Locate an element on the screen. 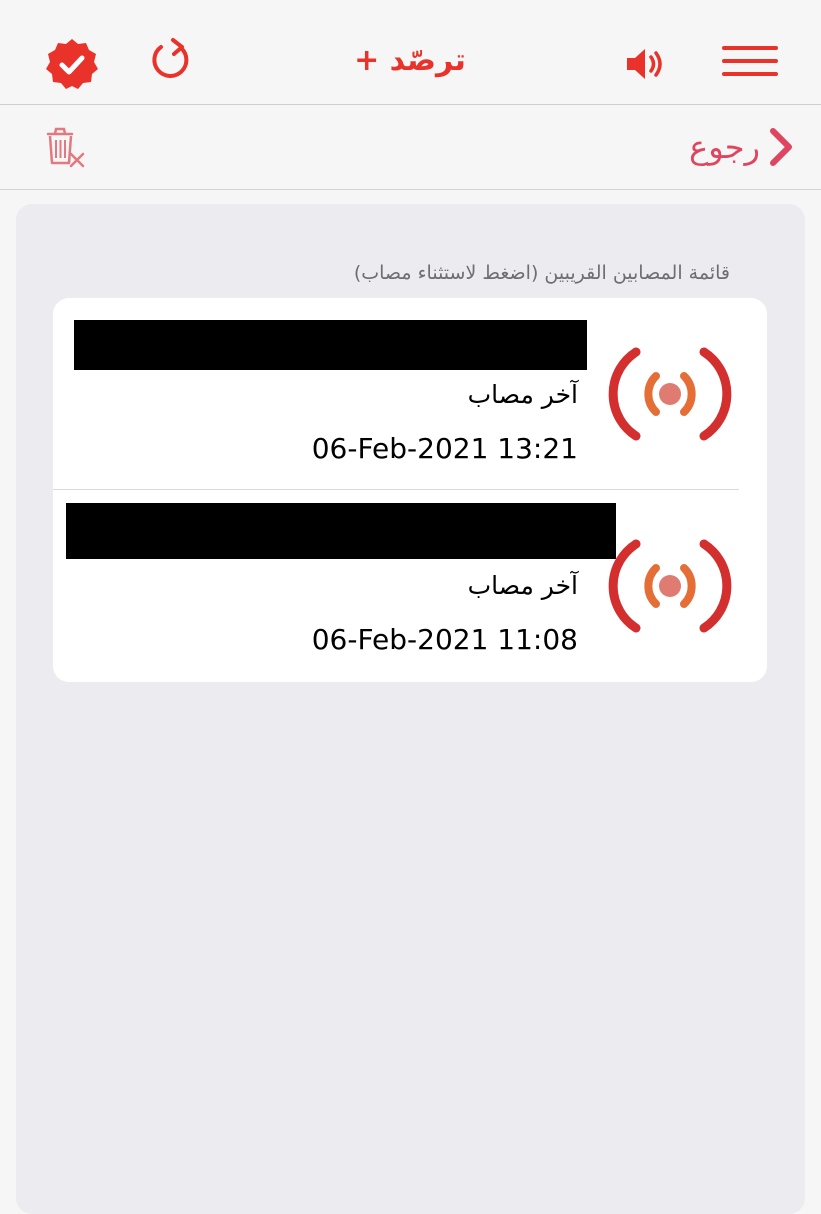  delete-trash-icon is located at coordinates (66, 149).